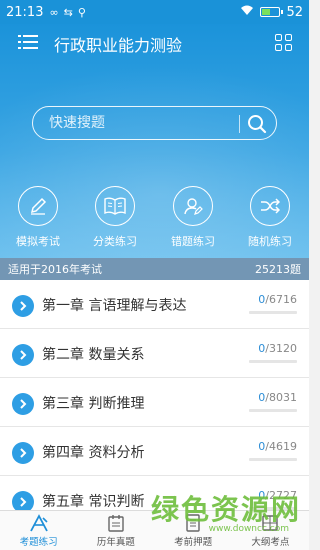  Describe the element at coordinates (115, 206) in the screenshot. I see `book-icon` at that location.